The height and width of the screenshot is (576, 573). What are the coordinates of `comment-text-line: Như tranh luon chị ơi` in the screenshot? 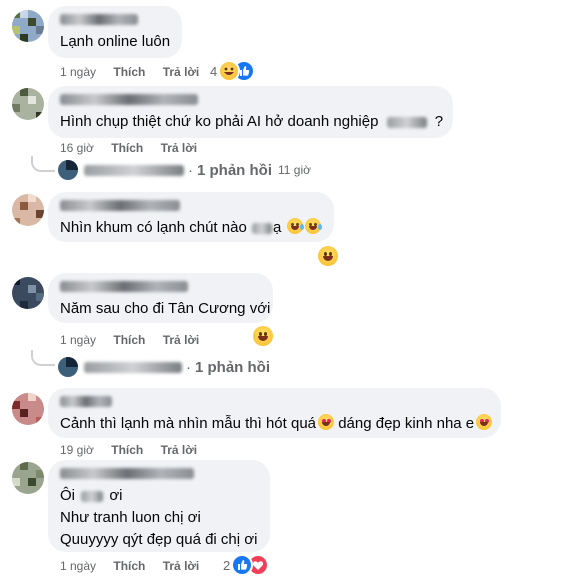 It's located at (130, 517).